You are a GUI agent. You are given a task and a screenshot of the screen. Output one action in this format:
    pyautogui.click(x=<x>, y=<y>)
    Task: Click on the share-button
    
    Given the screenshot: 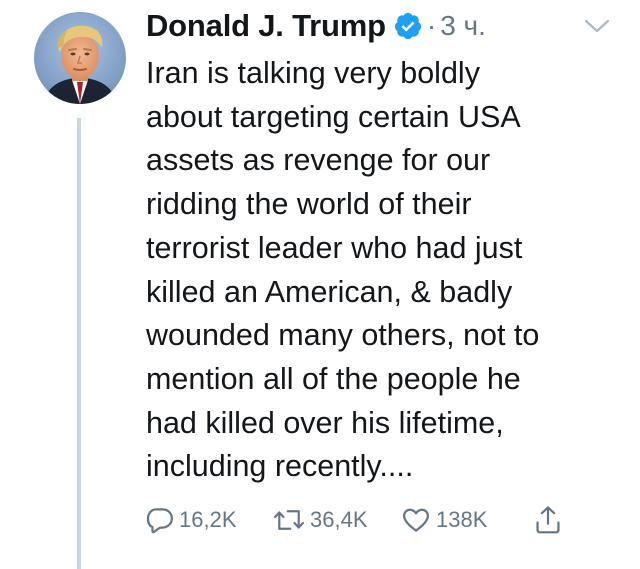 What is the action you would take?
    pyautogui.click(x=548, y=520)
    